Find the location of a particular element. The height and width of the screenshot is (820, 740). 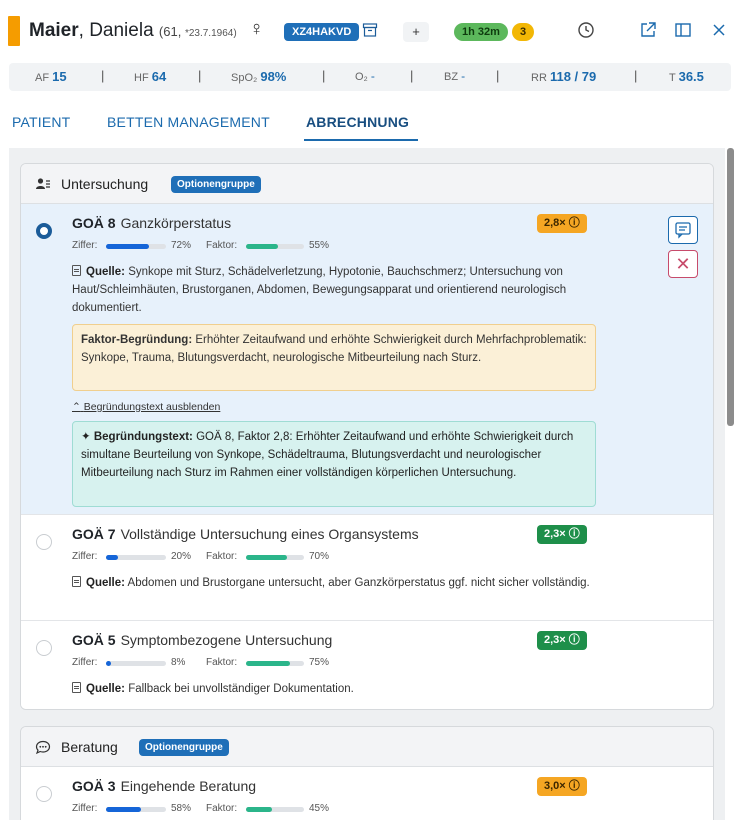

comment-button is located at coordinates (683, 230).